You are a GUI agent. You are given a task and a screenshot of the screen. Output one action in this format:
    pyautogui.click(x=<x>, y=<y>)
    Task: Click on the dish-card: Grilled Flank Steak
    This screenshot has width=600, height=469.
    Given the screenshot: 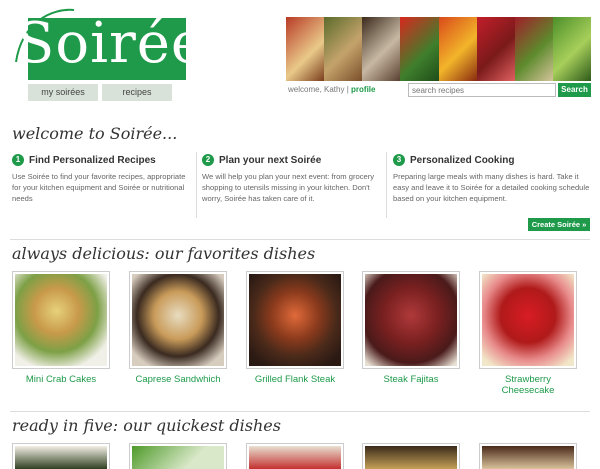 What is the action you would take?
    pyautogui.click(x=295, y=328)
    